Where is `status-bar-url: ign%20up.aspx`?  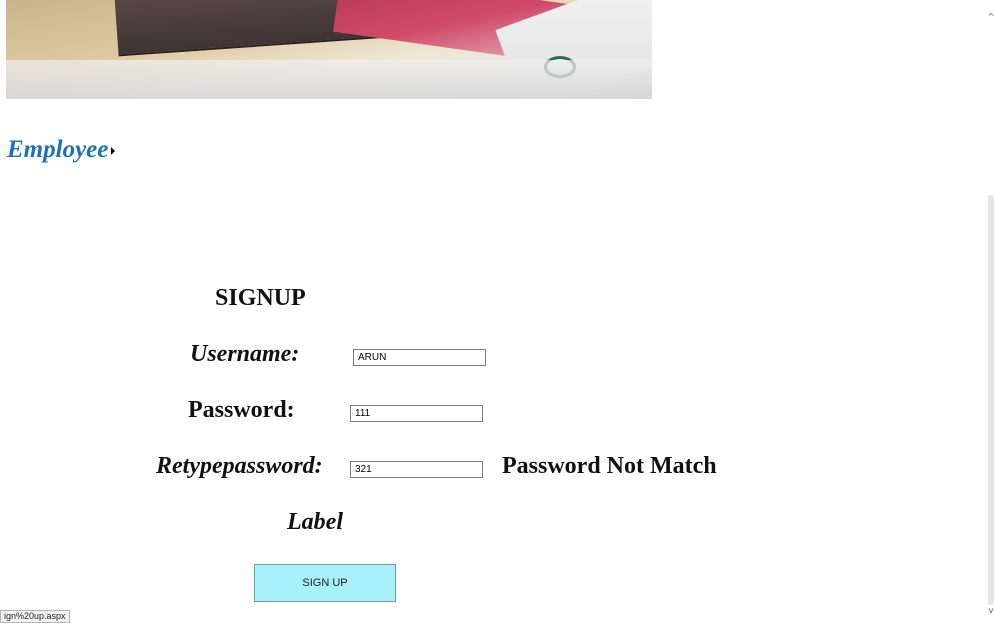
status-bar-url: ign%20up.aspx is located at coordinates (35, 616).